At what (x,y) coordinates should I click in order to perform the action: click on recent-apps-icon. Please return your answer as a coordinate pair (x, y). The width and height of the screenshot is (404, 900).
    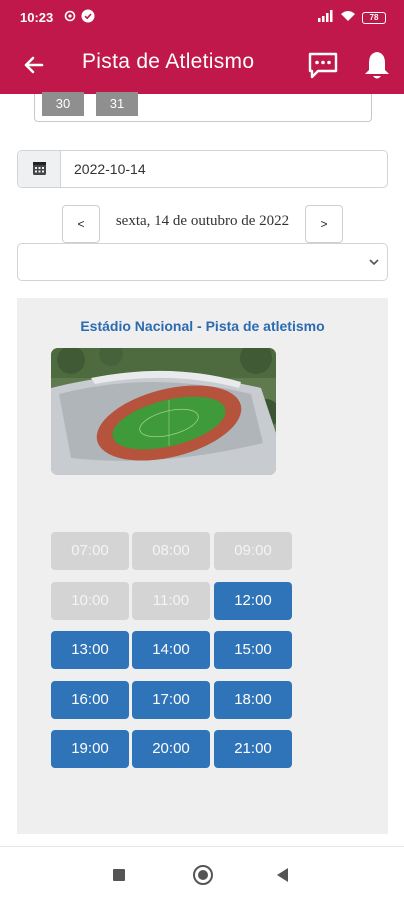
    Looking at the image, I should click on (119, 875).